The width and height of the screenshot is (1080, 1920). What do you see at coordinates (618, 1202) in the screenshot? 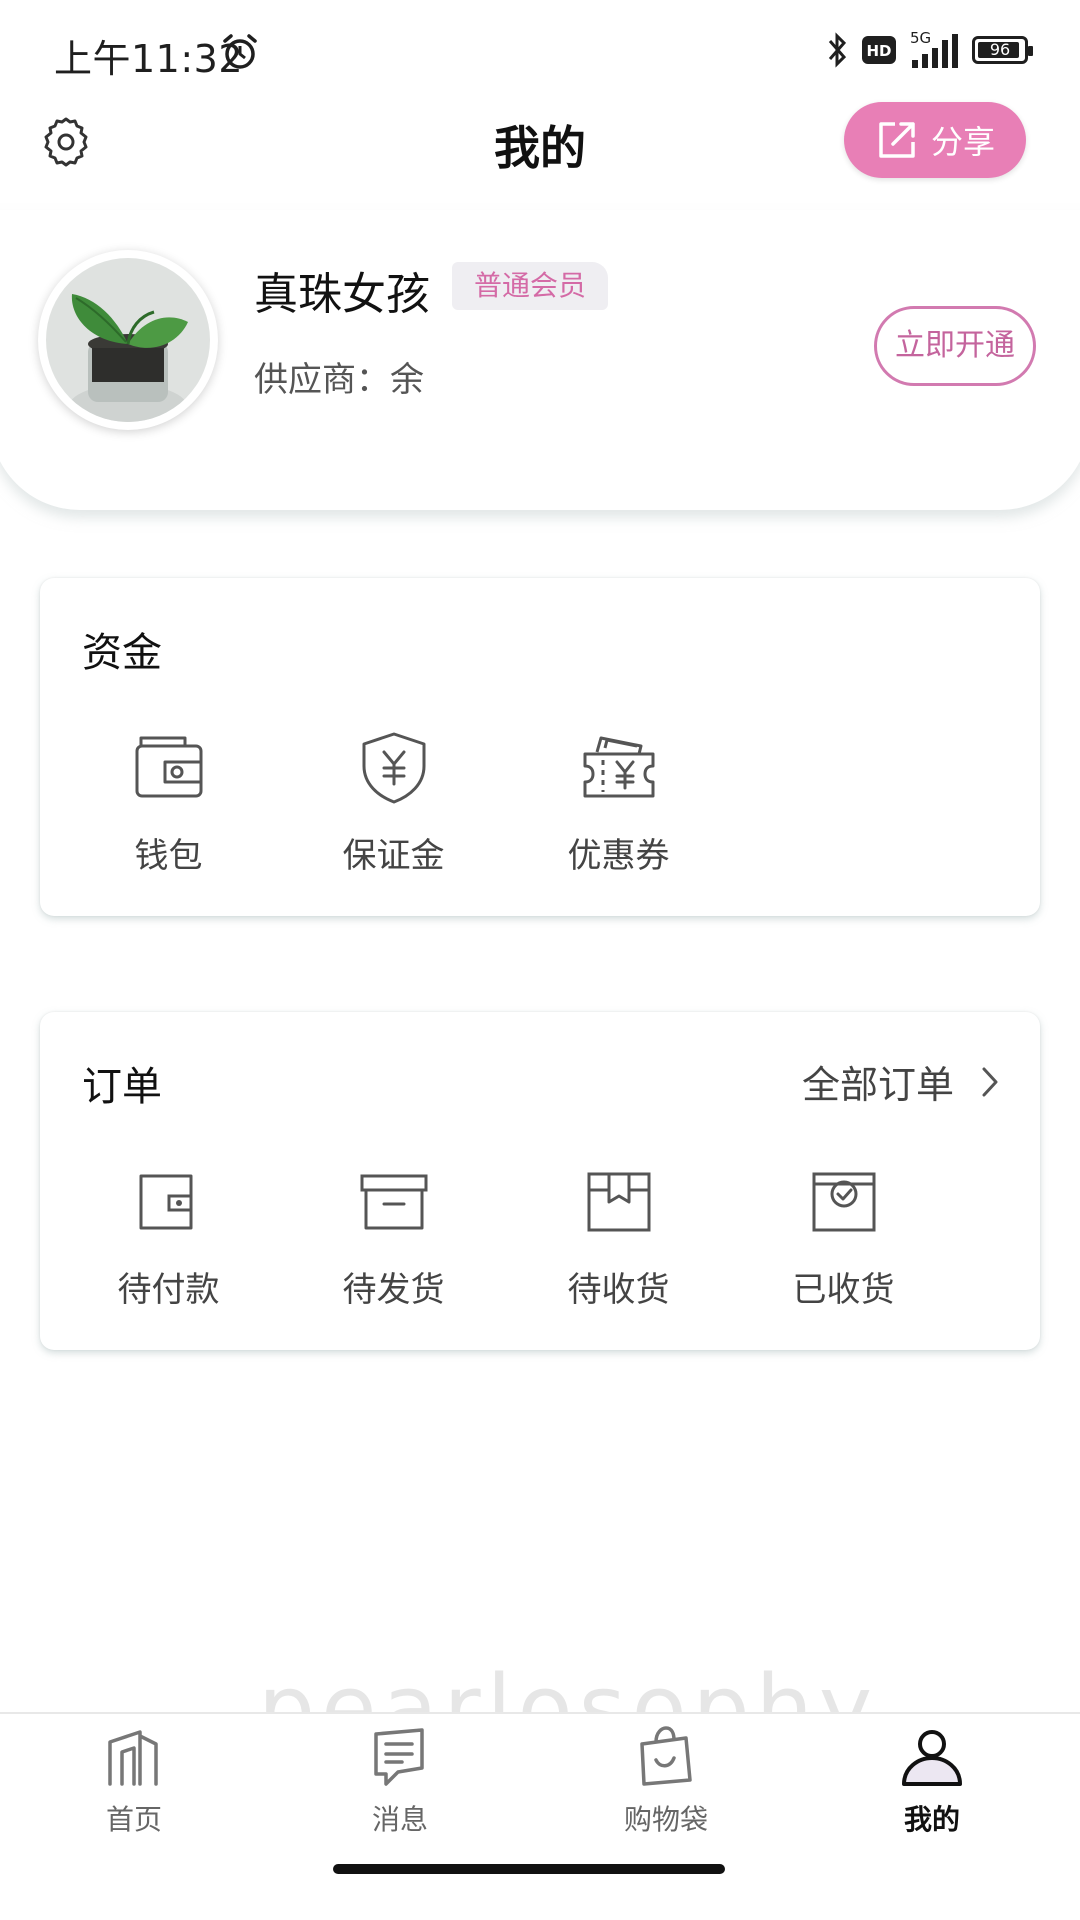
I see `pending-receipt-icon` at bounding box center [618, 1202].